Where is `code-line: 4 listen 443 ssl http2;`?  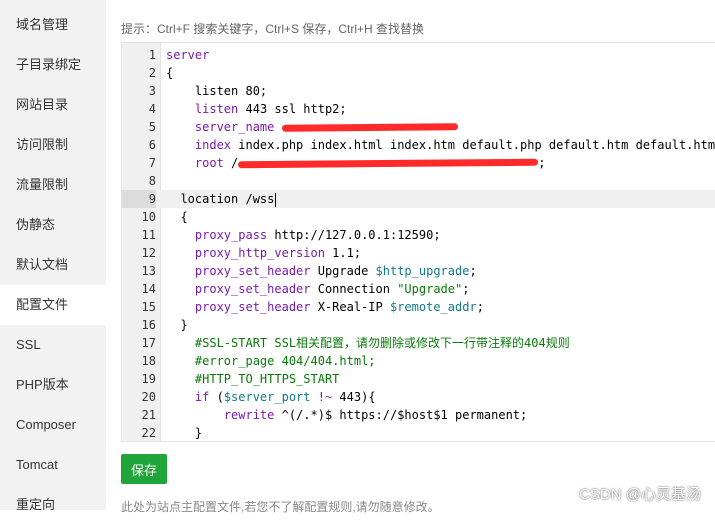
code-line: 4 listen 443 ssl http2; is located at coordinates (418, 109).